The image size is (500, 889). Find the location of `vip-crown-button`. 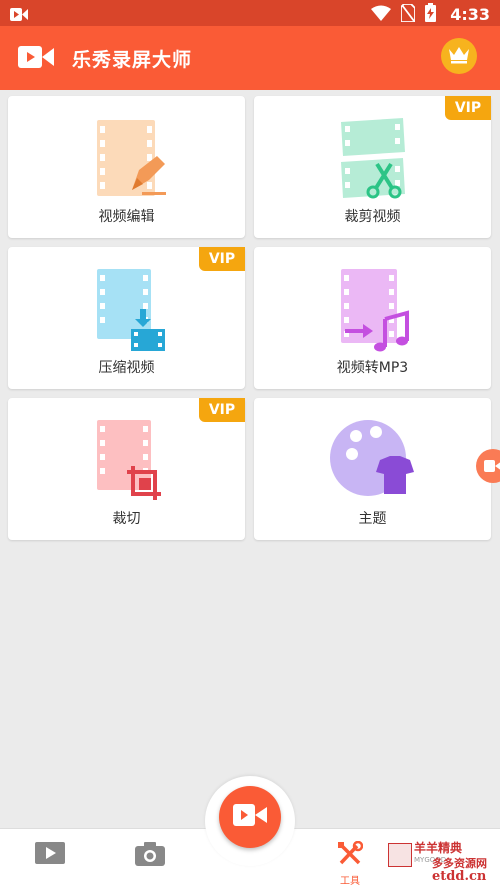

vip-crown-button is located at coordinates (459, 56).